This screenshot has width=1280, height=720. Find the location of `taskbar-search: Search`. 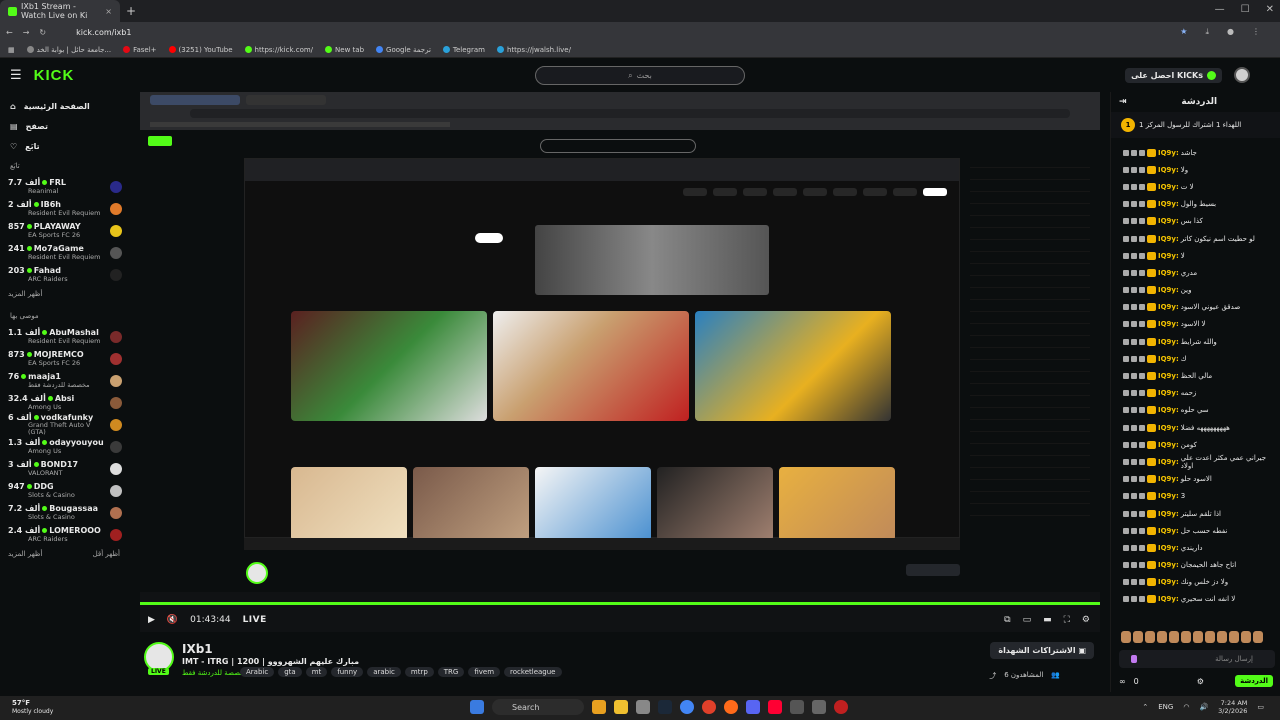

taskbar-search: Search is located at coordinates (538, 707).